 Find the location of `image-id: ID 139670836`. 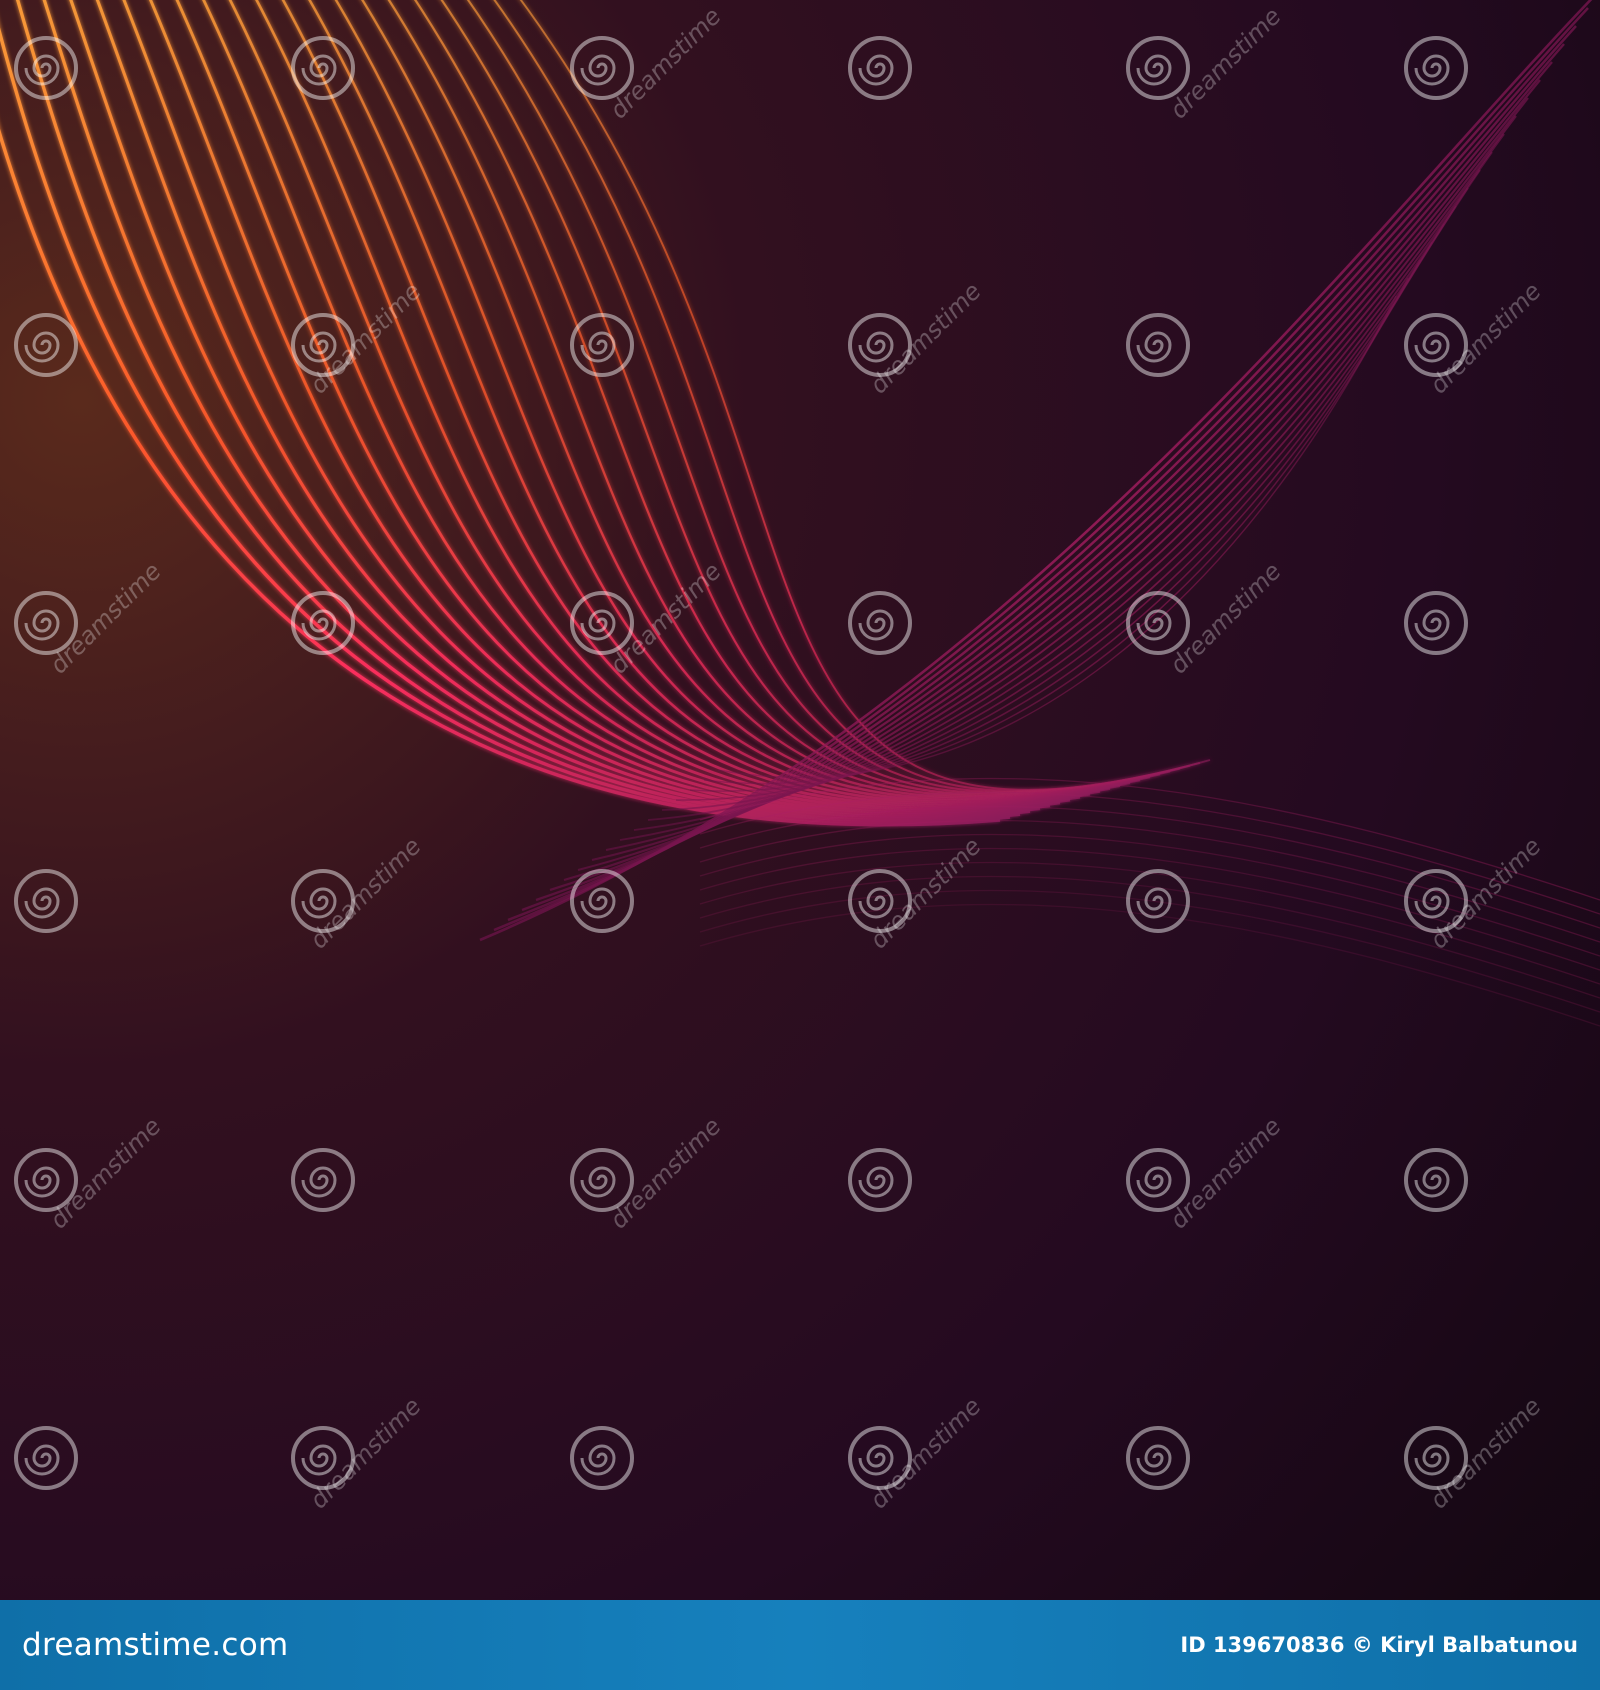

image-id: ID 139670836 is located at coordinates (1262, 1645).